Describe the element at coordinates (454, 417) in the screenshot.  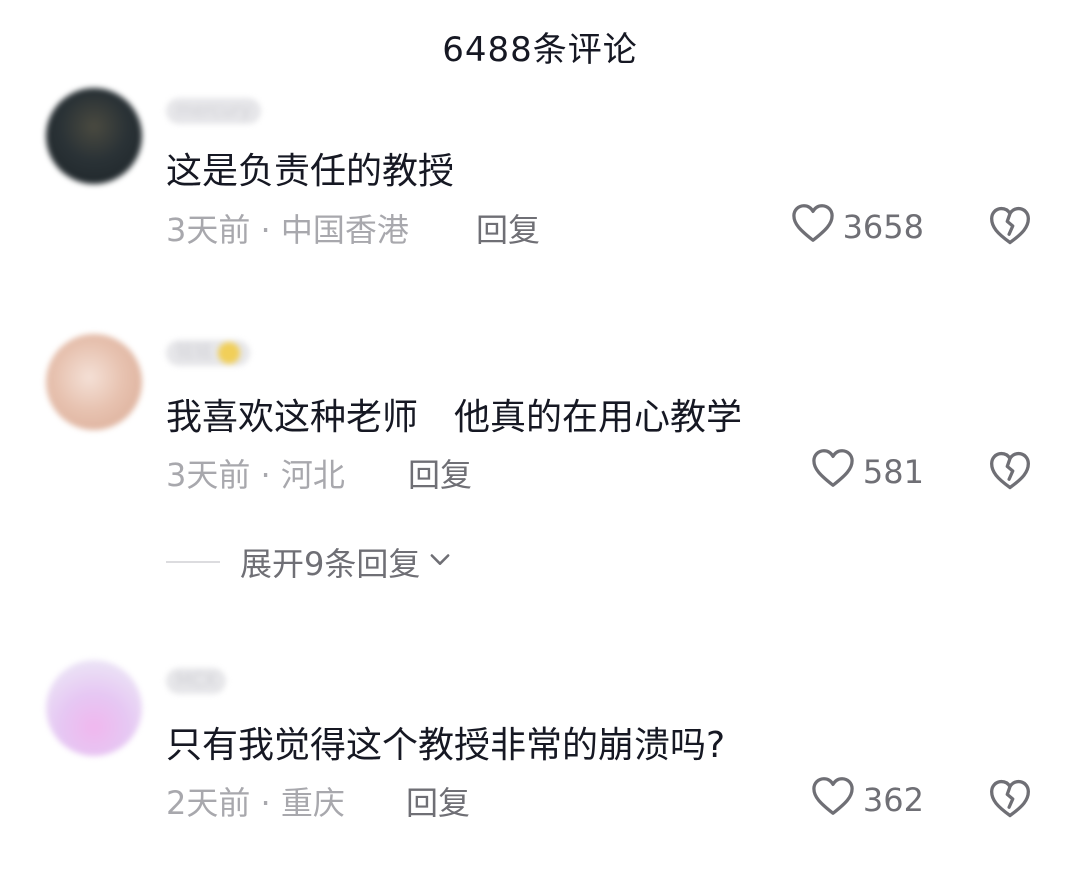
I see `comment-text: 我喜欢这种老师 他真的在用心教学` at that location.